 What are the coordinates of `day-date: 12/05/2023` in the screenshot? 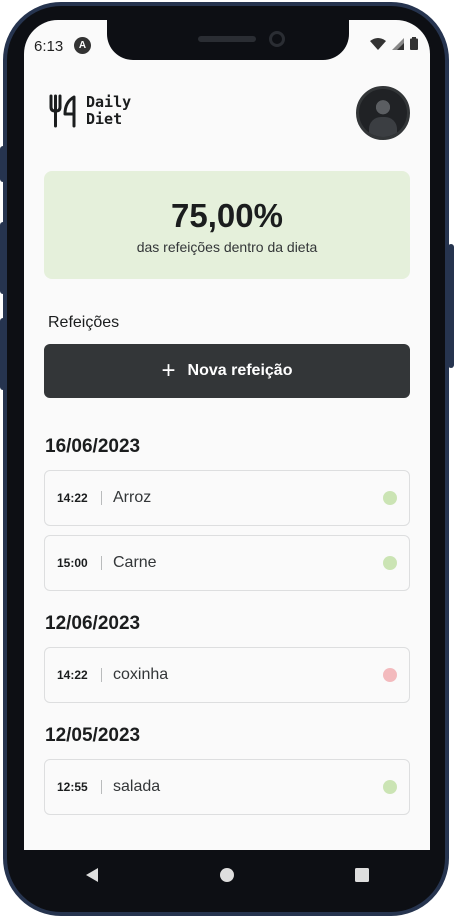 It's located at (93, 735).